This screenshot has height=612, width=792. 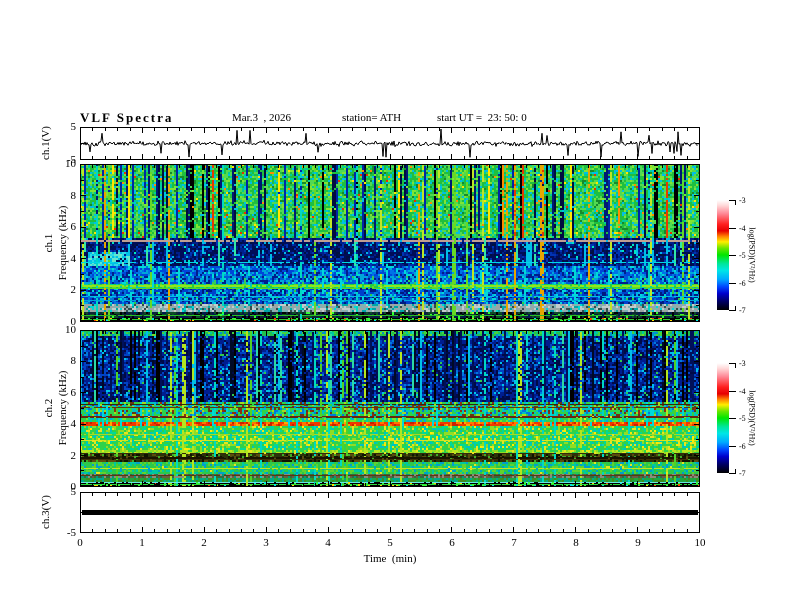 What do you see at coordinates (723, 418) in the screenshot?
I see `colorbar-ch2` at bounding box center [723, 418].